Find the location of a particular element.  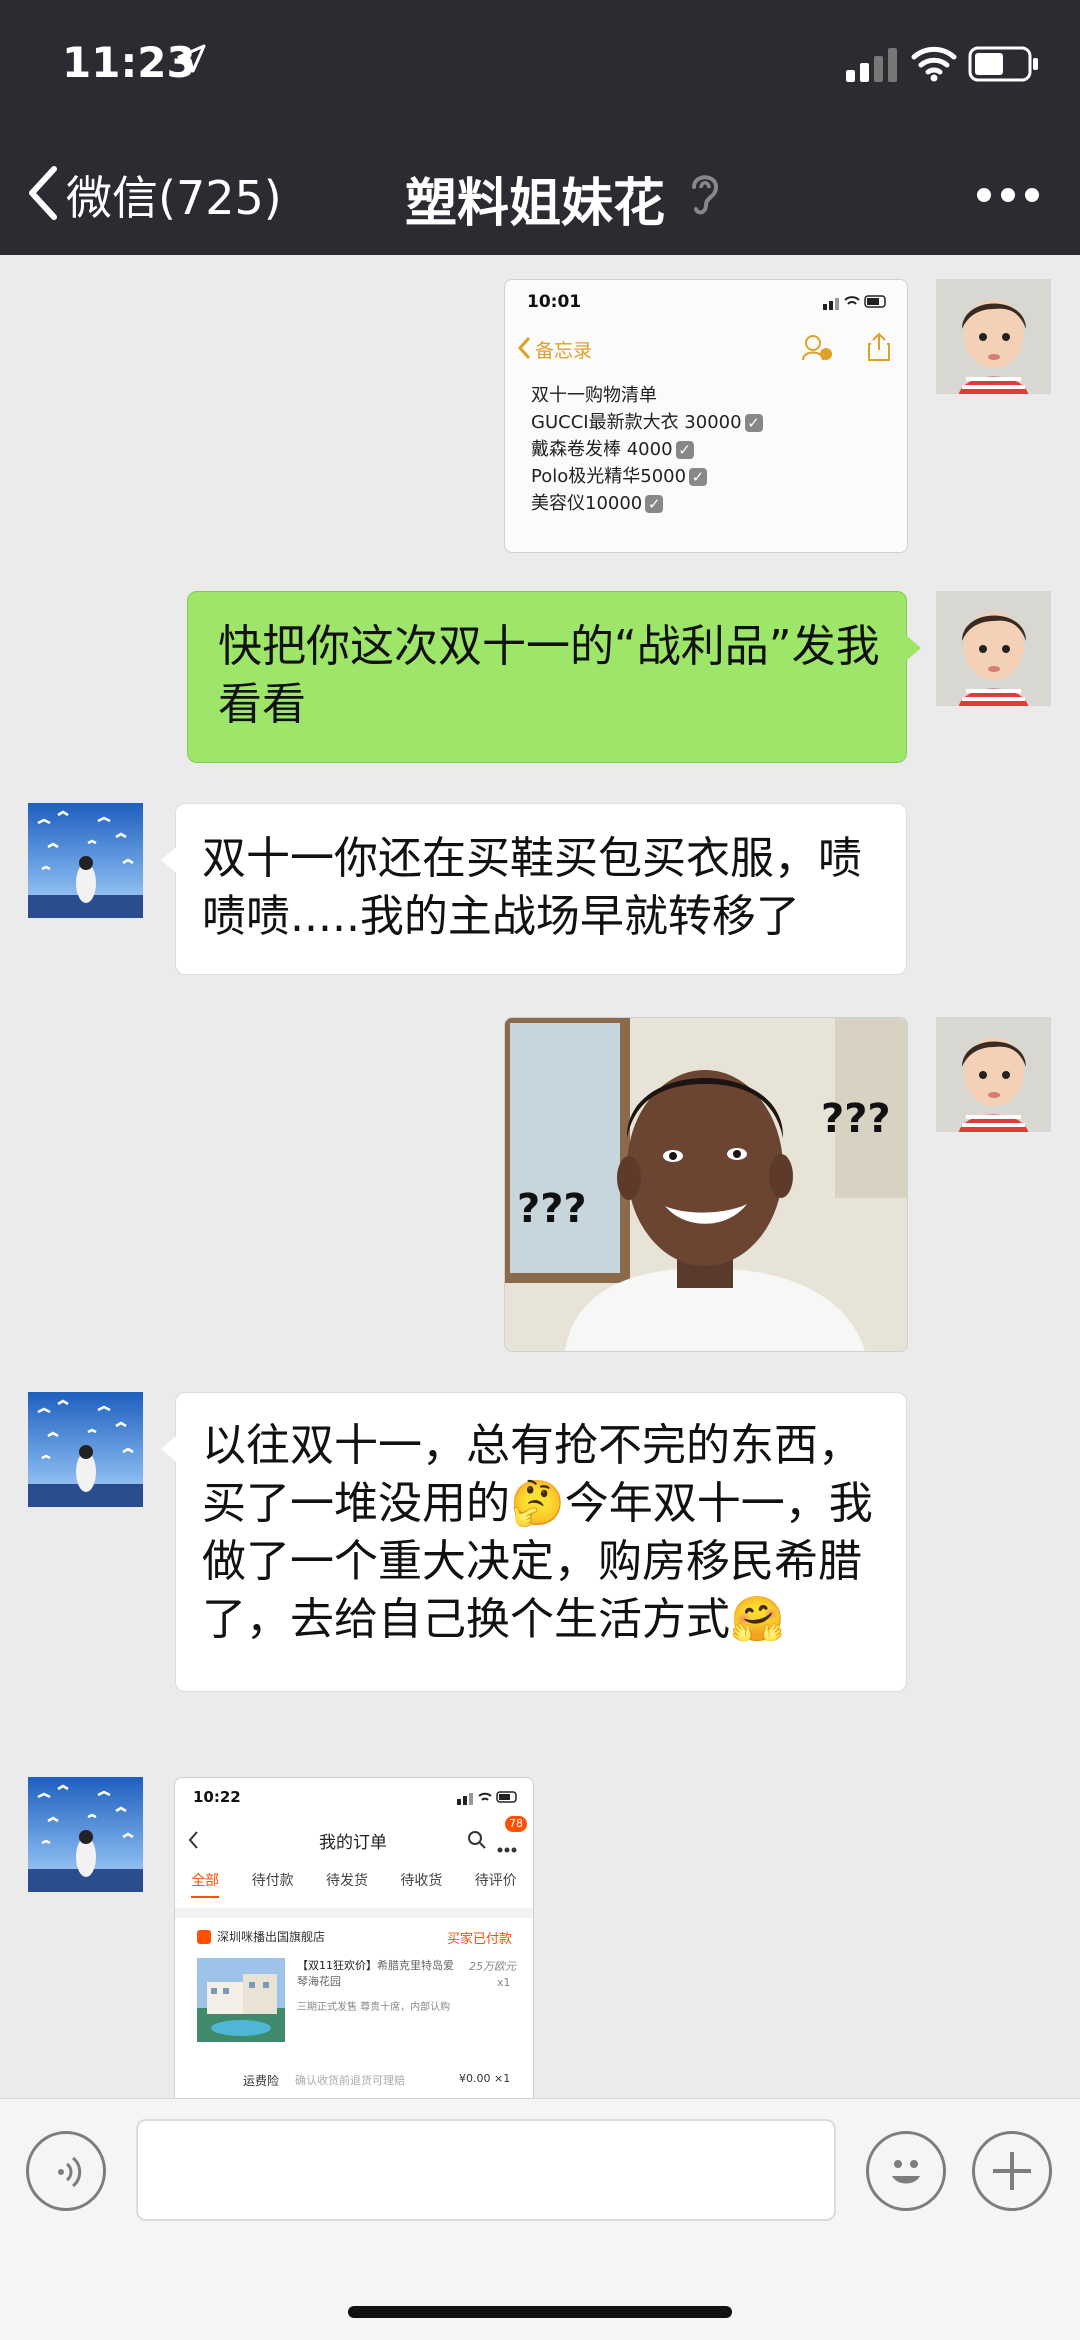

meme-image: ??? ??? is located at coordinates (706, 1184).